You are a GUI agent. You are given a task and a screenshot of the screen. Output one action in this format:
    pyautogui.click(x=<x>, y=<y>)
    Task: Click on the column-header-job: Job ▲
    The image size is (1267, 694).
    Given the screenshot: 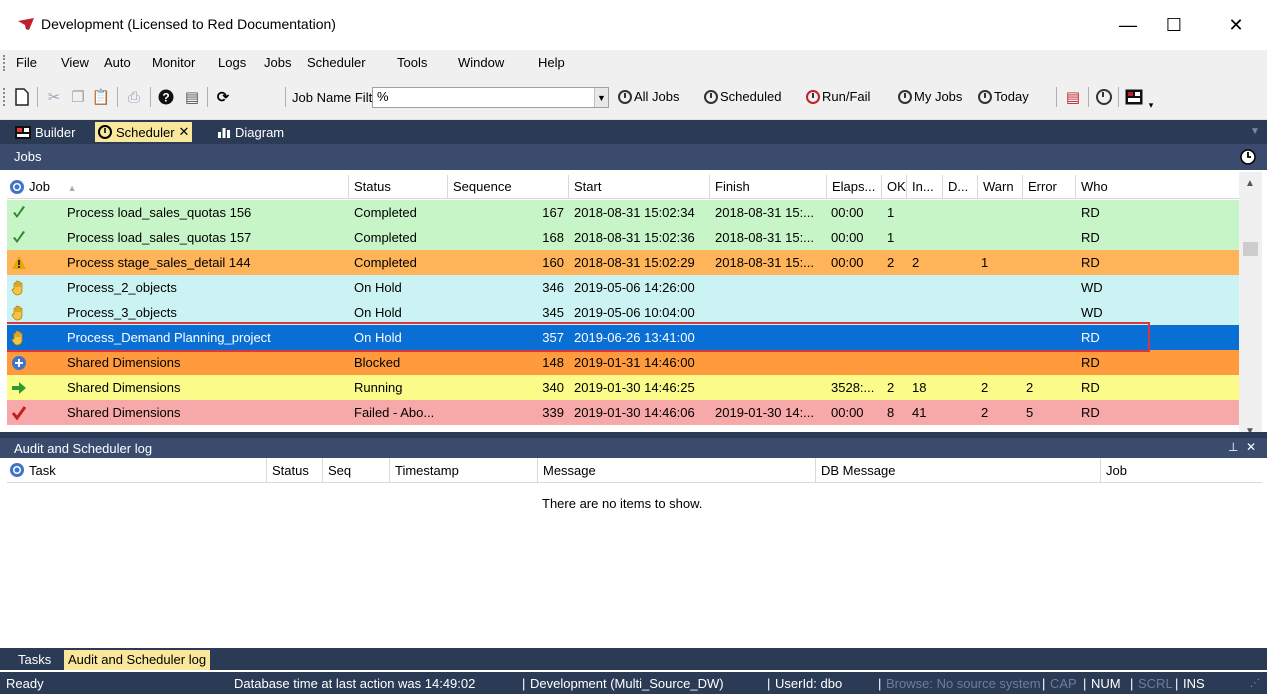 What is the action you would take?
    pyautogui.click(x=178, y=187)
    